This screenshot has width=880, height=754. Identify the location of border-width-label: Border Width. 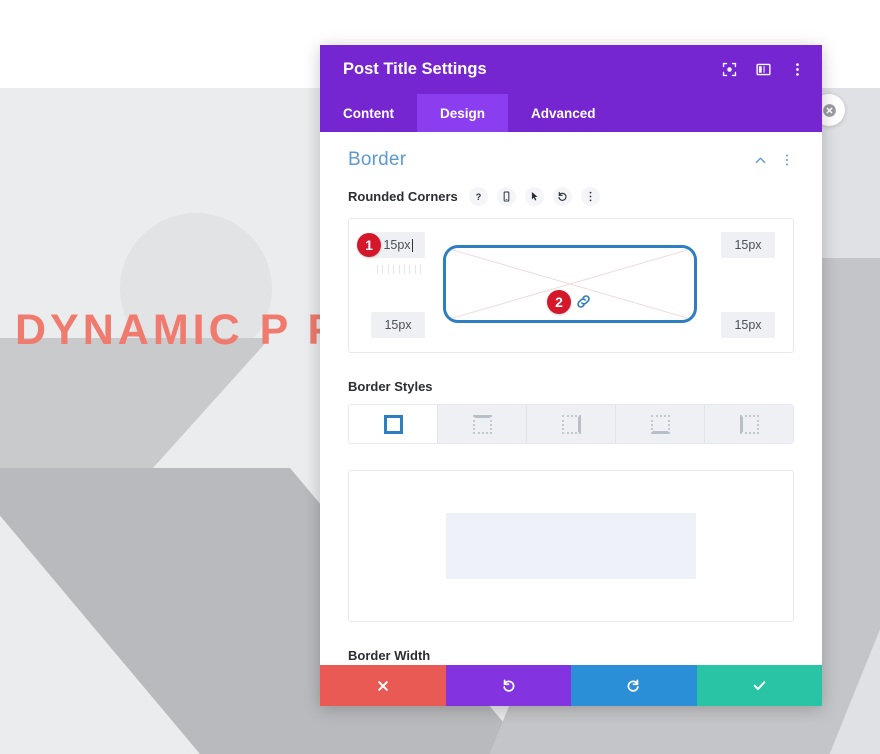
(389, 655).